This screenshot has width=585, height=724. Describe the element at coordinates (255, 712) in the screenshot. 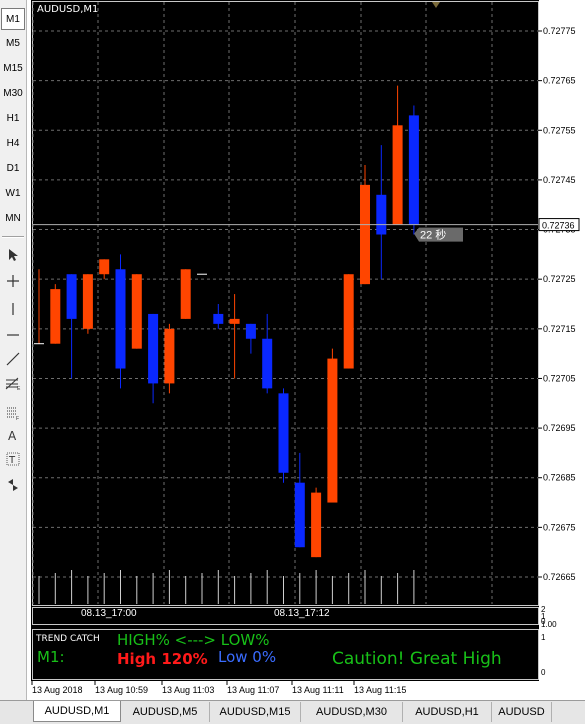

I see `tab-audusd-m15: AUDUSD,M15` at that location.